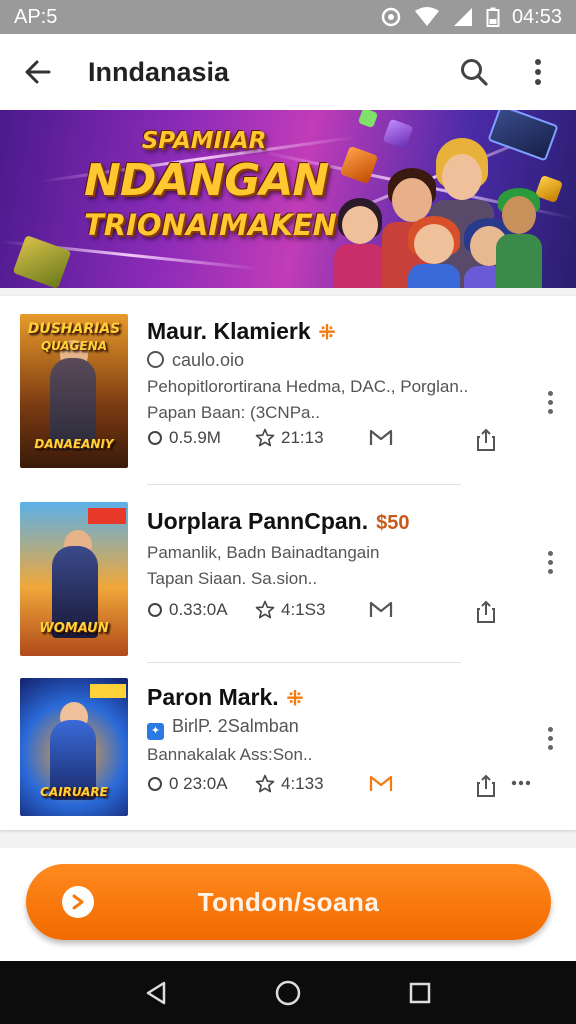 Image resolution: width=576 pixels, height=1024 pixels. Describe the element at coordinates (155, 731) in the screenshot. I see `verified-icon: ✦` at that location.